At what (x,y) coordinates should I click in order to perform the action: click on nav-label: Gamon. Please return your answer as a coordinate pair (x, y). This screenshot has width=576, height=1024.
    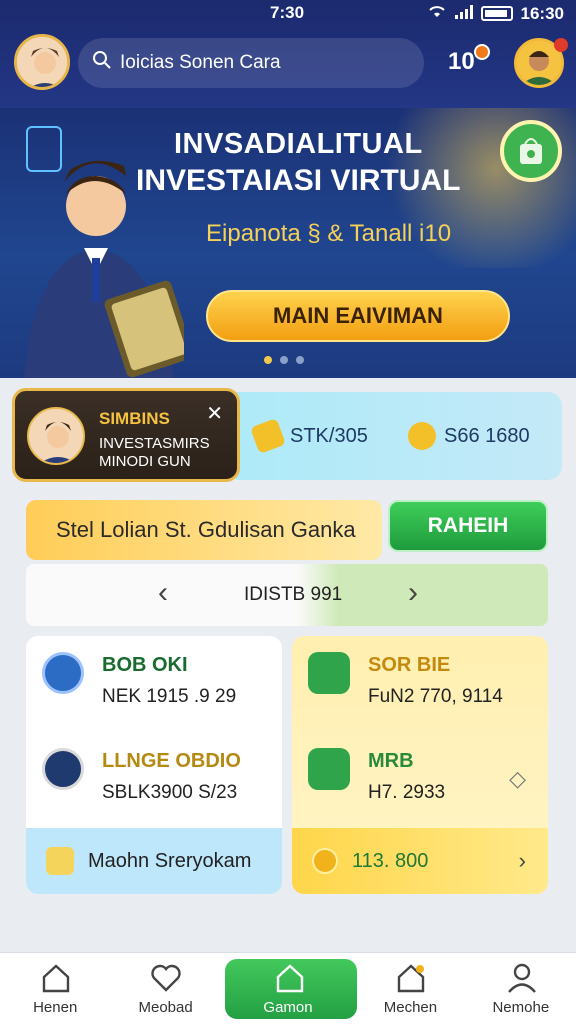
    Looking at the image, I should click on (288, 1007).